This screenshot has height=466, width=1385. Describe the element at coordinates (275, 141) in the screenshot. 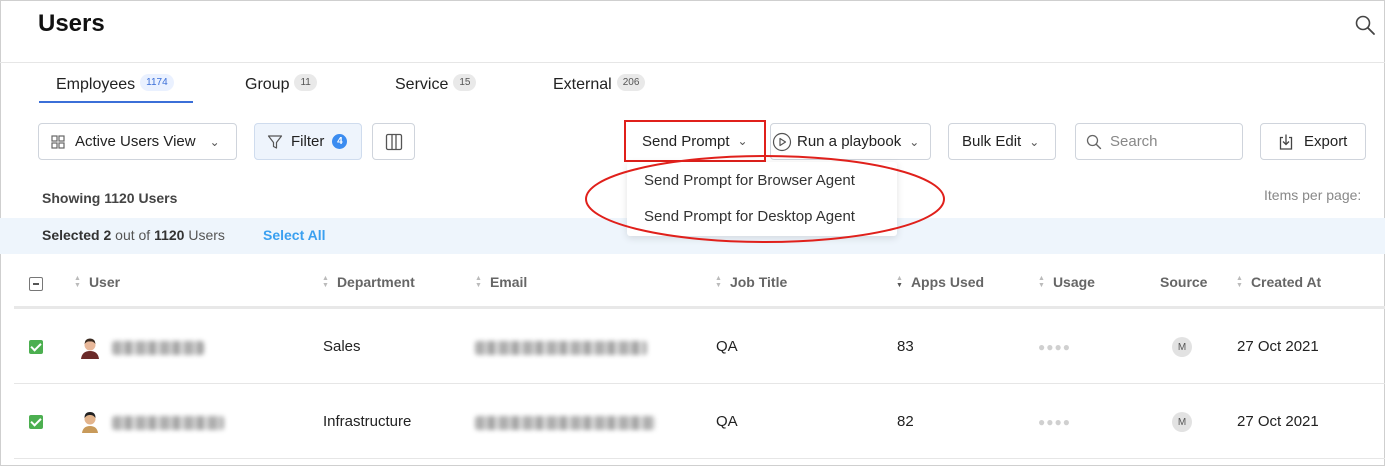

I see `funnel-icon` at that location.